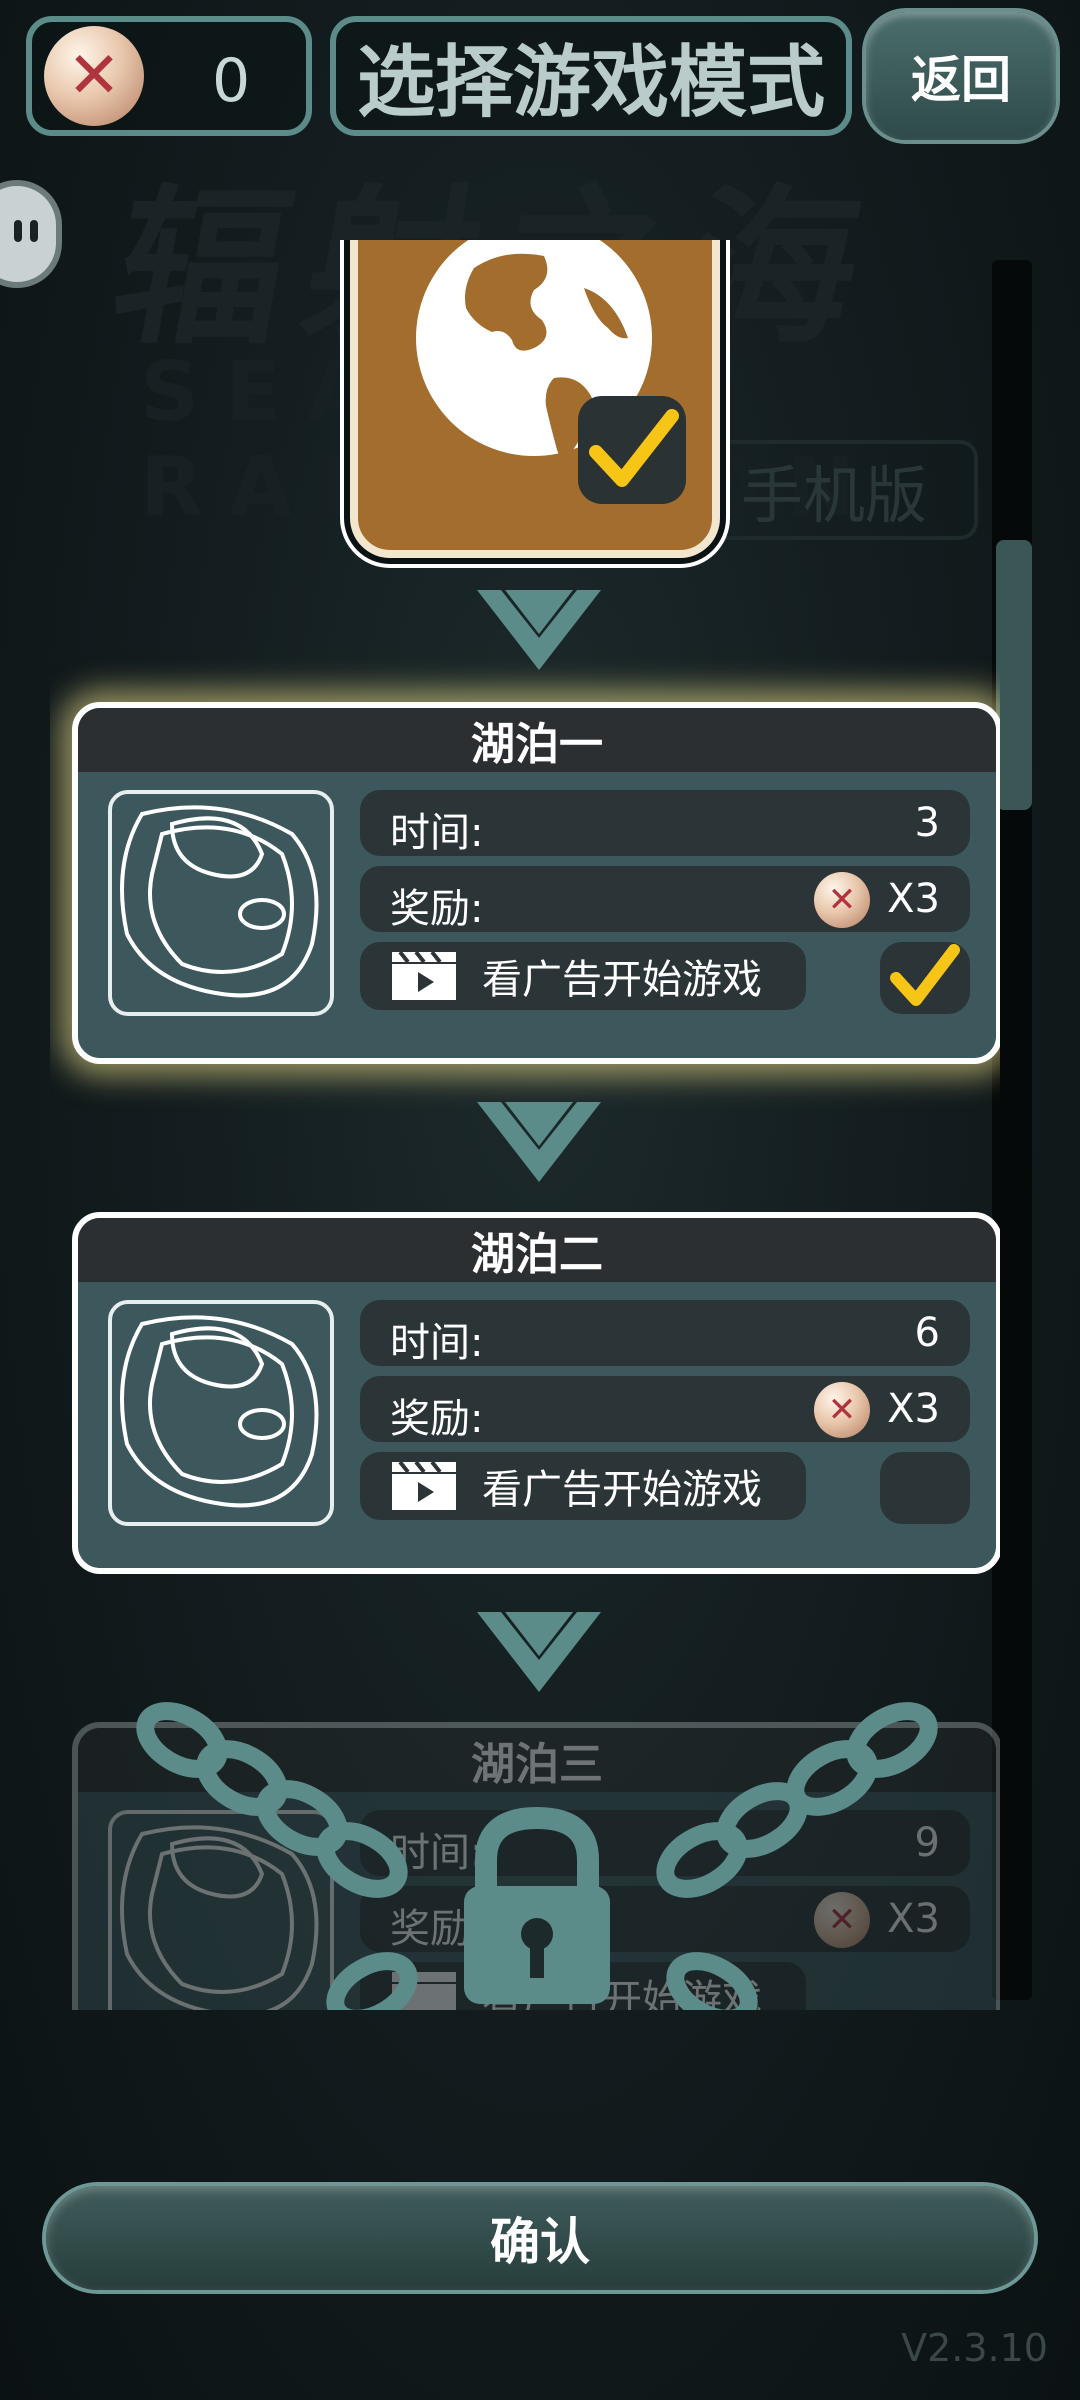  I want to click on selected-check-icon, so click(632, 450).